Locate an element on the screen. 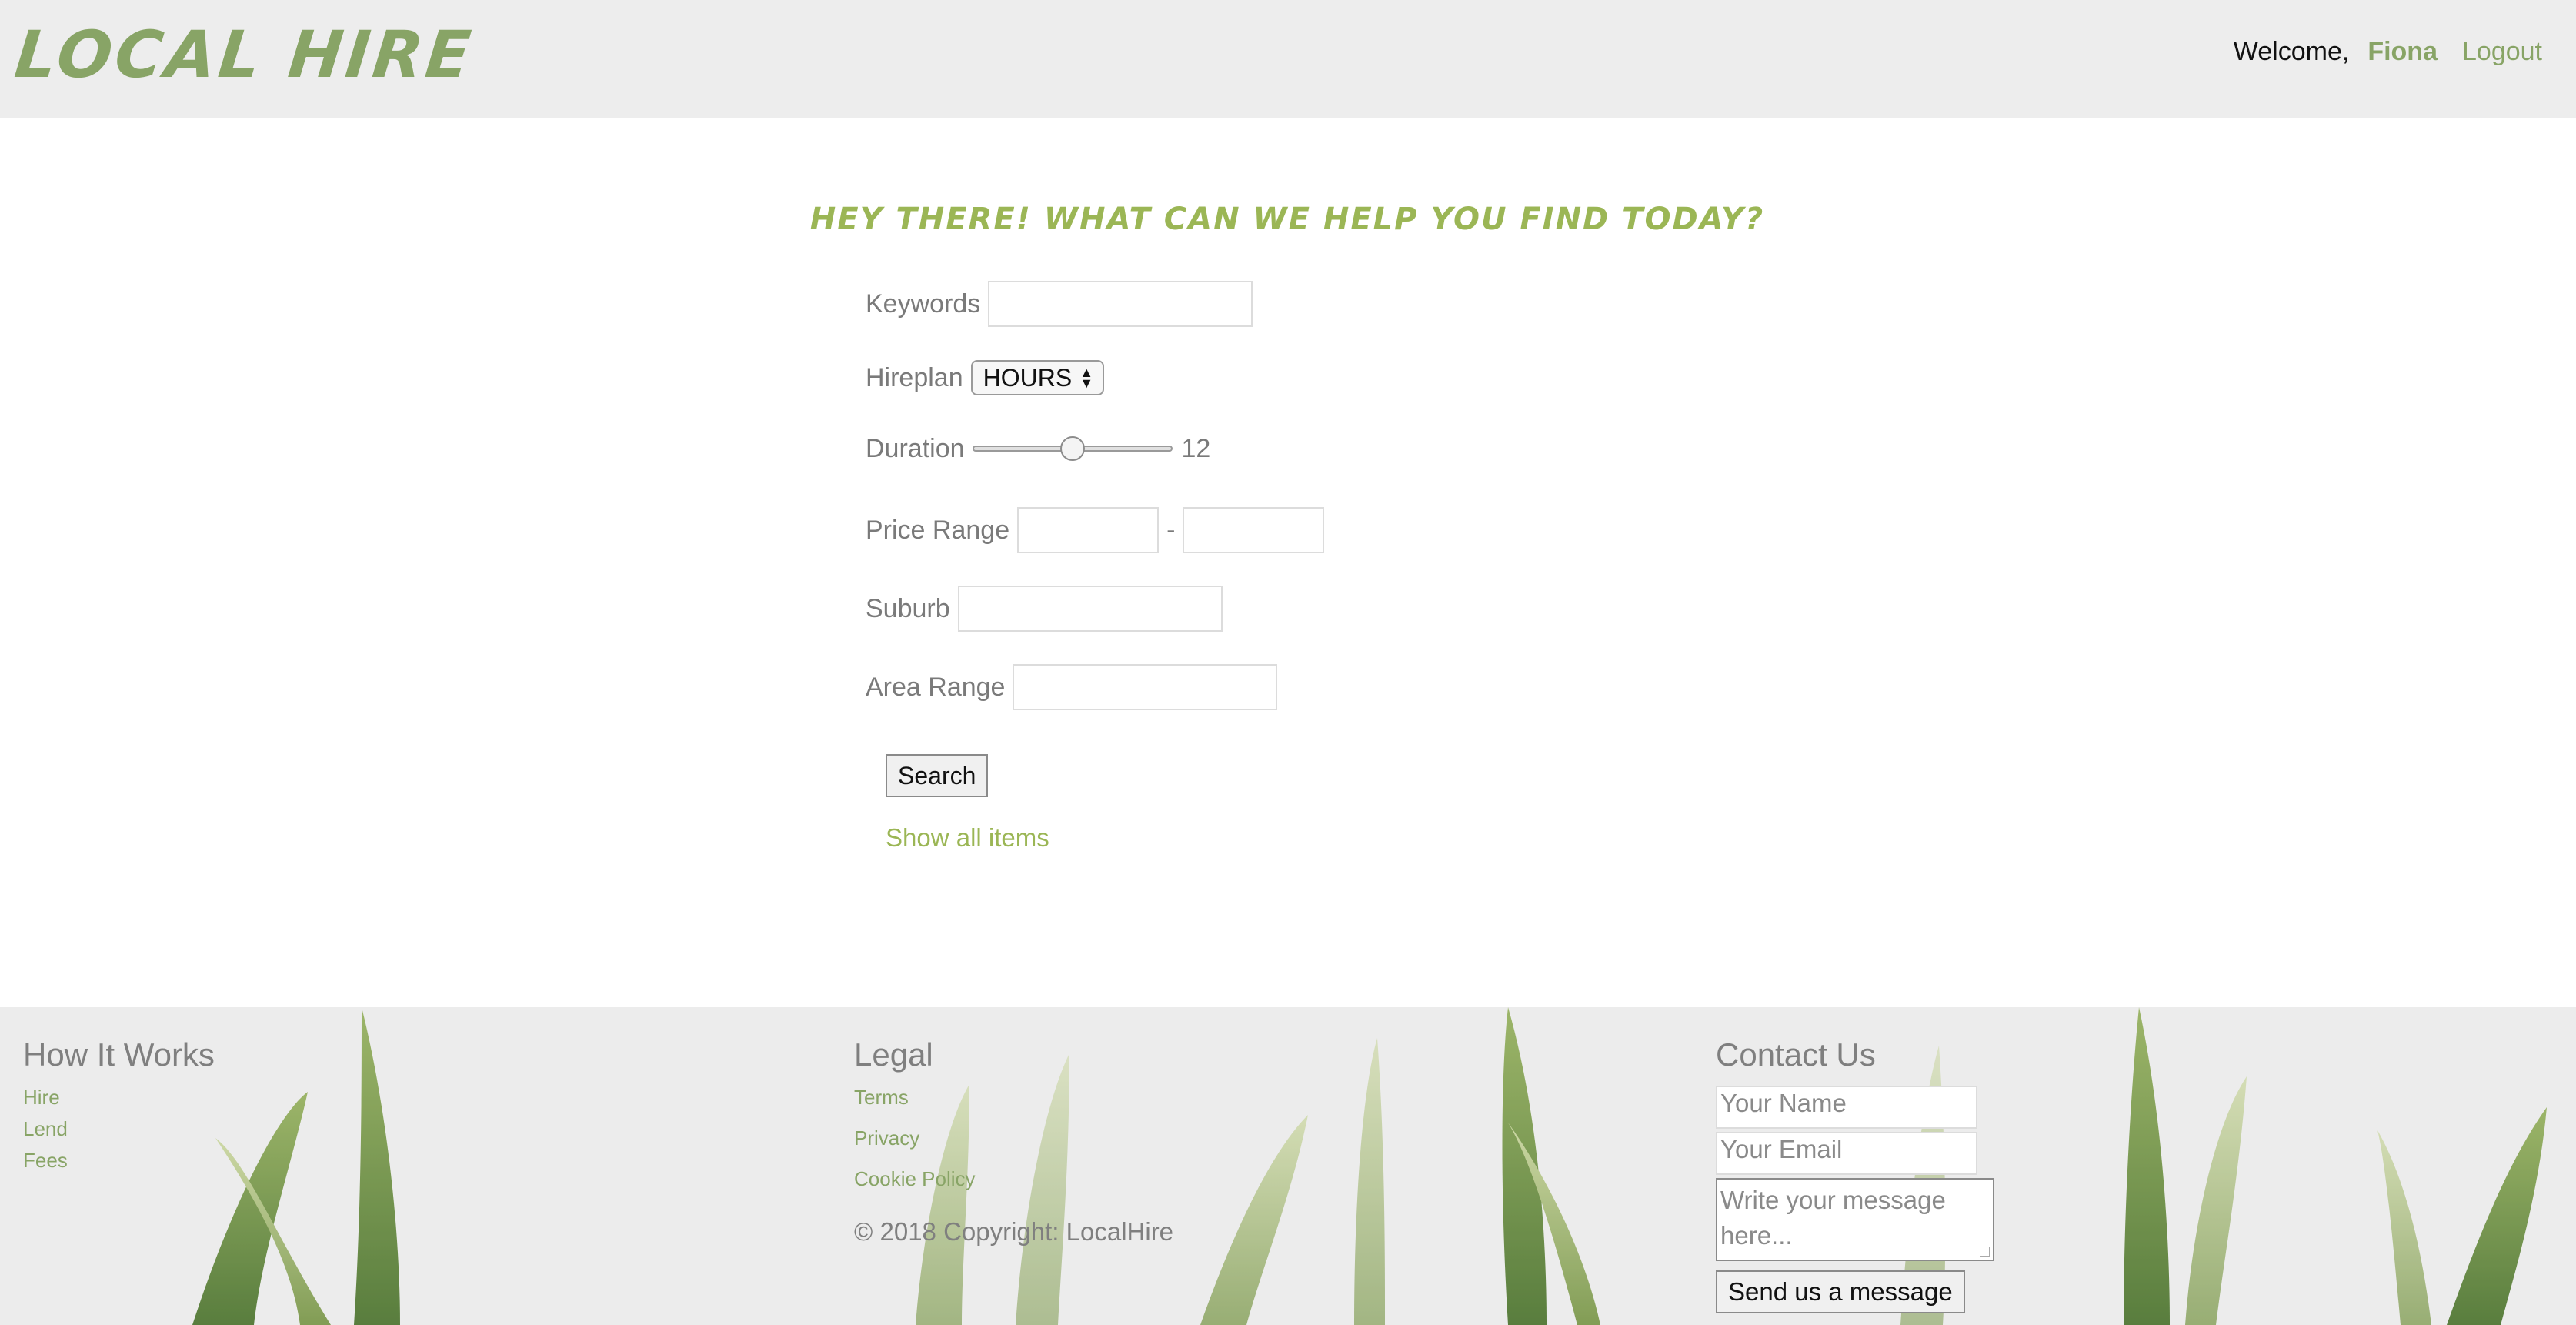 This screenshot has width=2576, height=1325. show-all-items-link: Show all items is located at coordinates (968, 838).